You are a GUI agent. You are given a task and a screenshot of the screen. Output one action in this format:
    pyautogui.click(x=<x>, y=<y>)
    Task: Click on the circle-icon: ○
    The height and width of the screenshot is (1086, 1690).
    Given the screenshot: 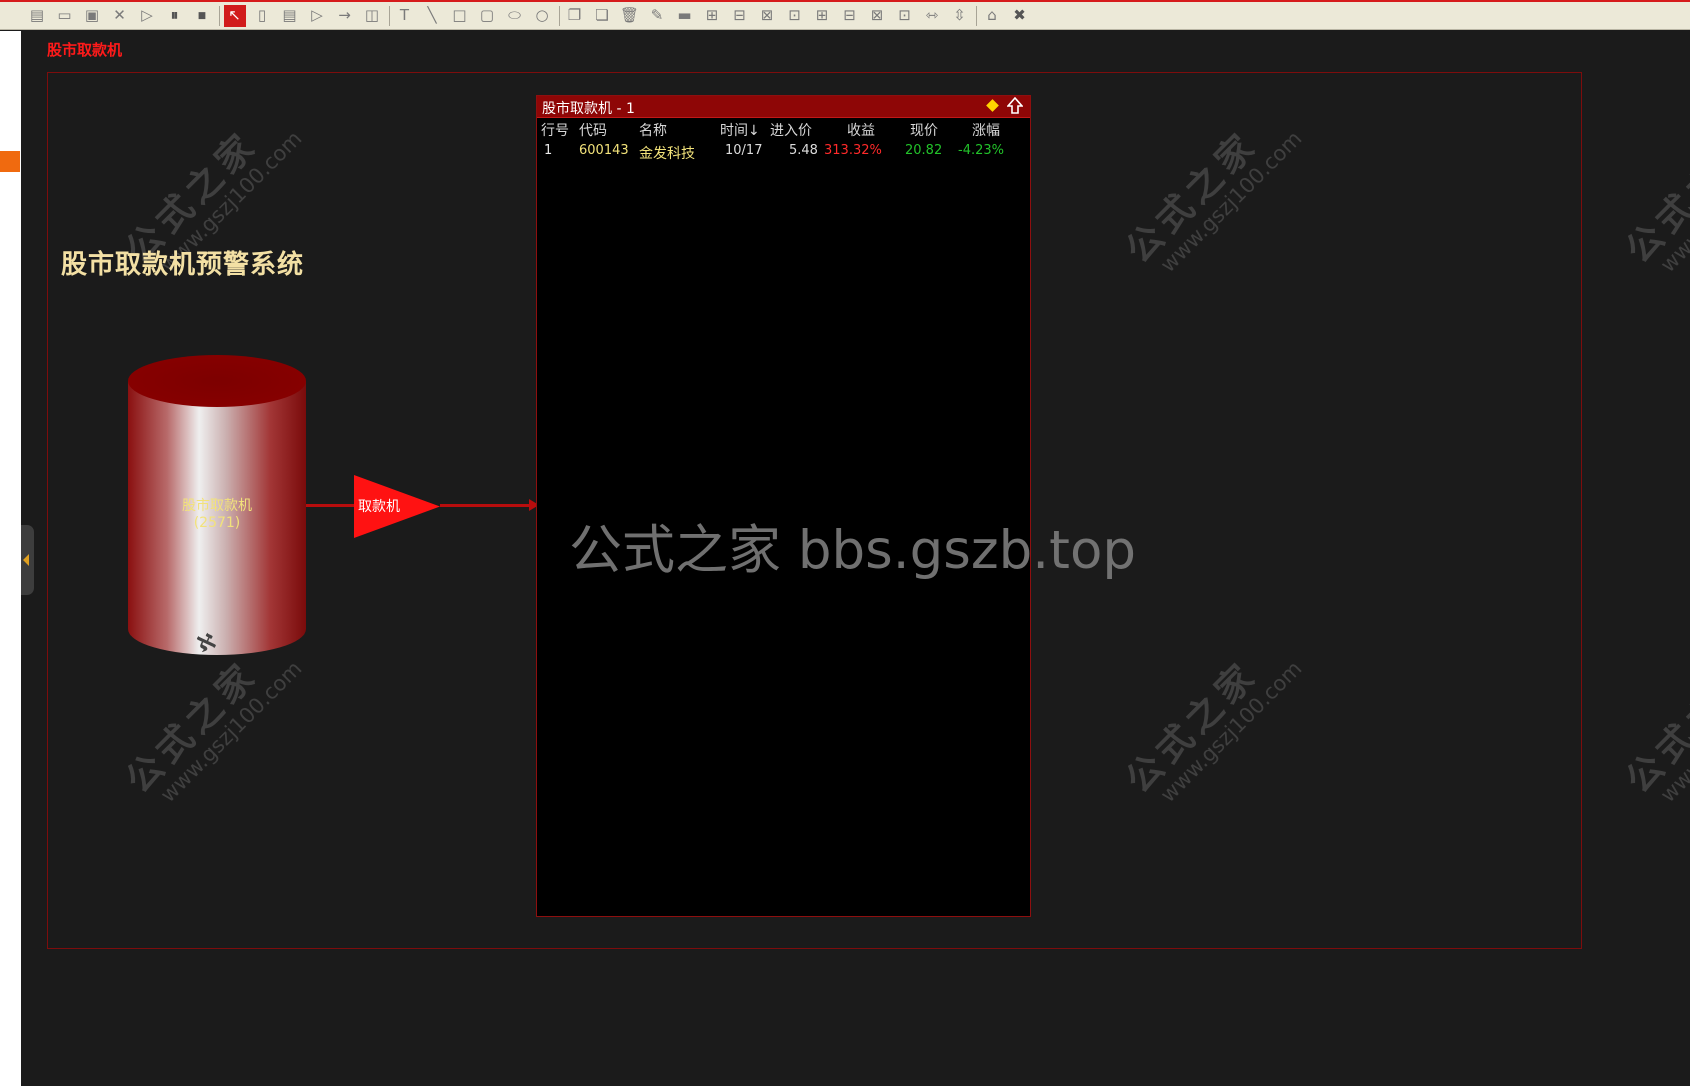 What is the action you would take?
    pyautogui.click(x=542, y=16)
    